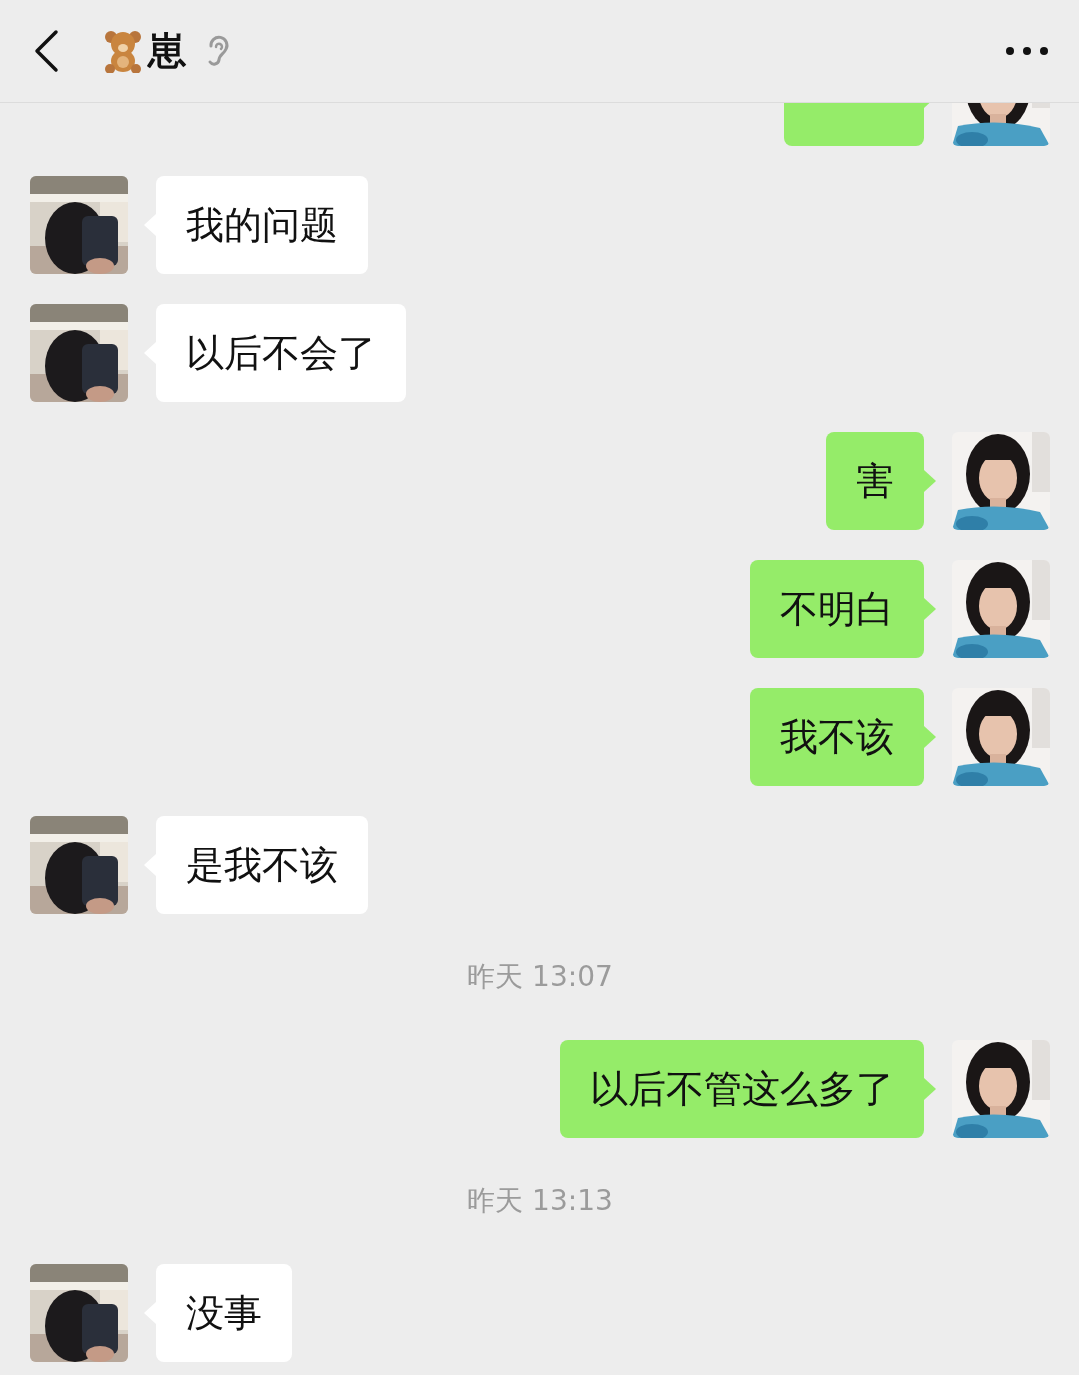 The image size is (1079, 1375). What do you see at coordinates (540, 1201) in the screenshot?
I see `timestamp: 昨天 13:13` at bounding box center [540, 1201].